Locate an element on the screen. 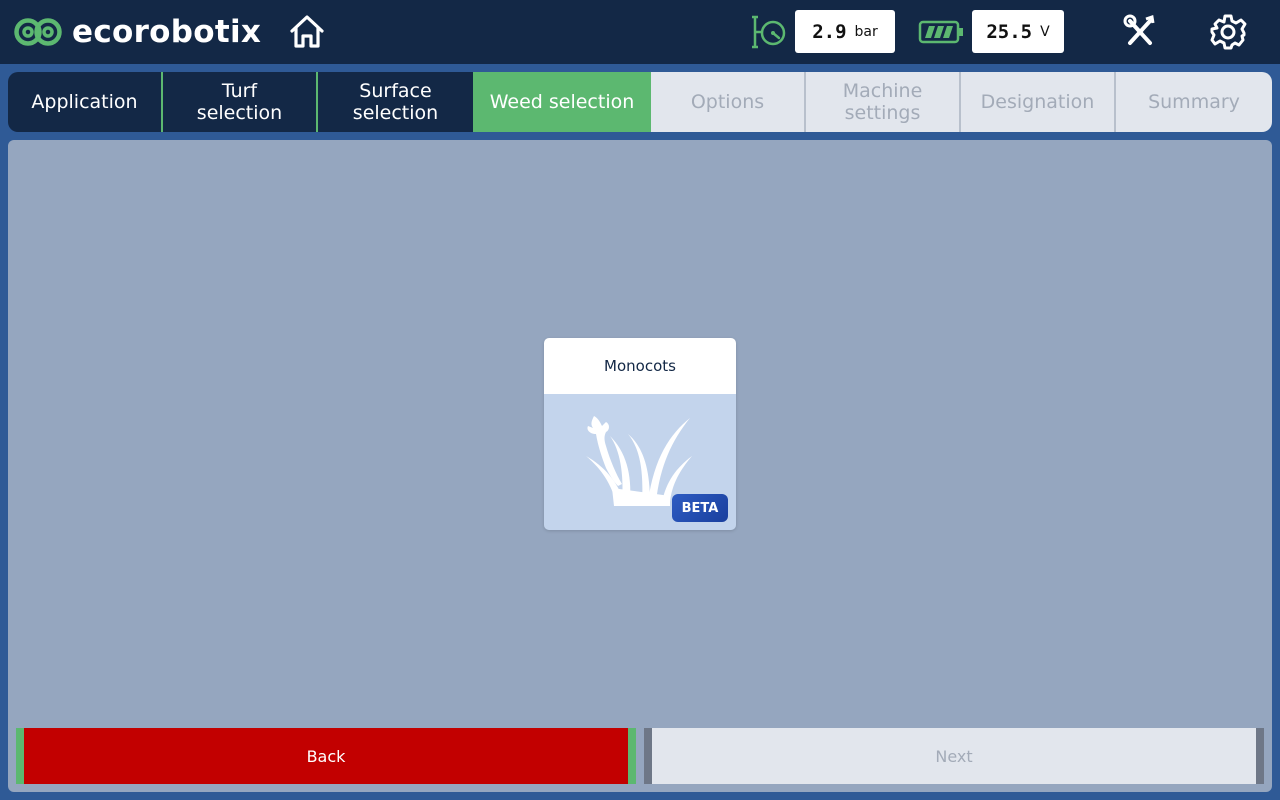 The image size is (1280, 800). brand-logo: ecorobotix is located at coordinates (137, 32).